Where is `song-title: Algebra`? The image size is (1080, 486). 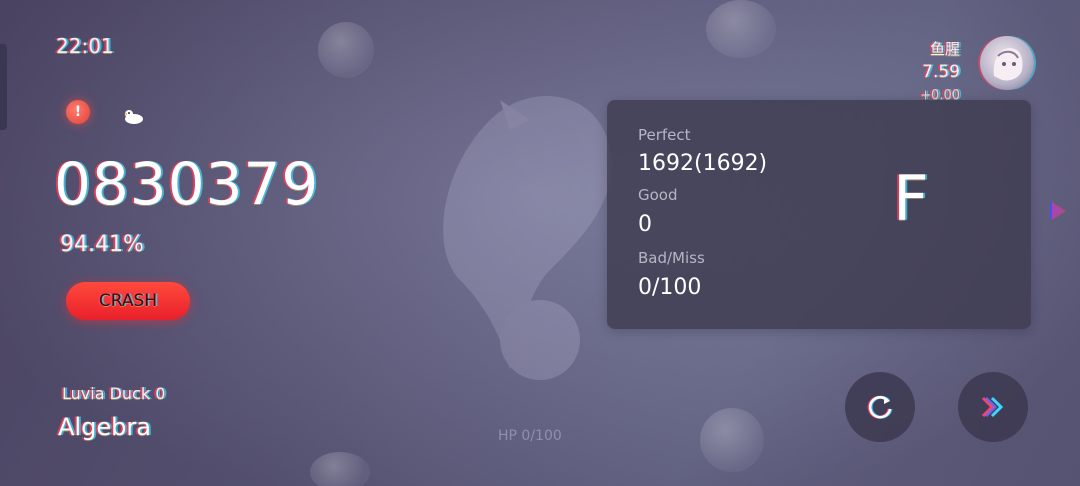
song-title: Algebra is located at coordinates (104, 427).